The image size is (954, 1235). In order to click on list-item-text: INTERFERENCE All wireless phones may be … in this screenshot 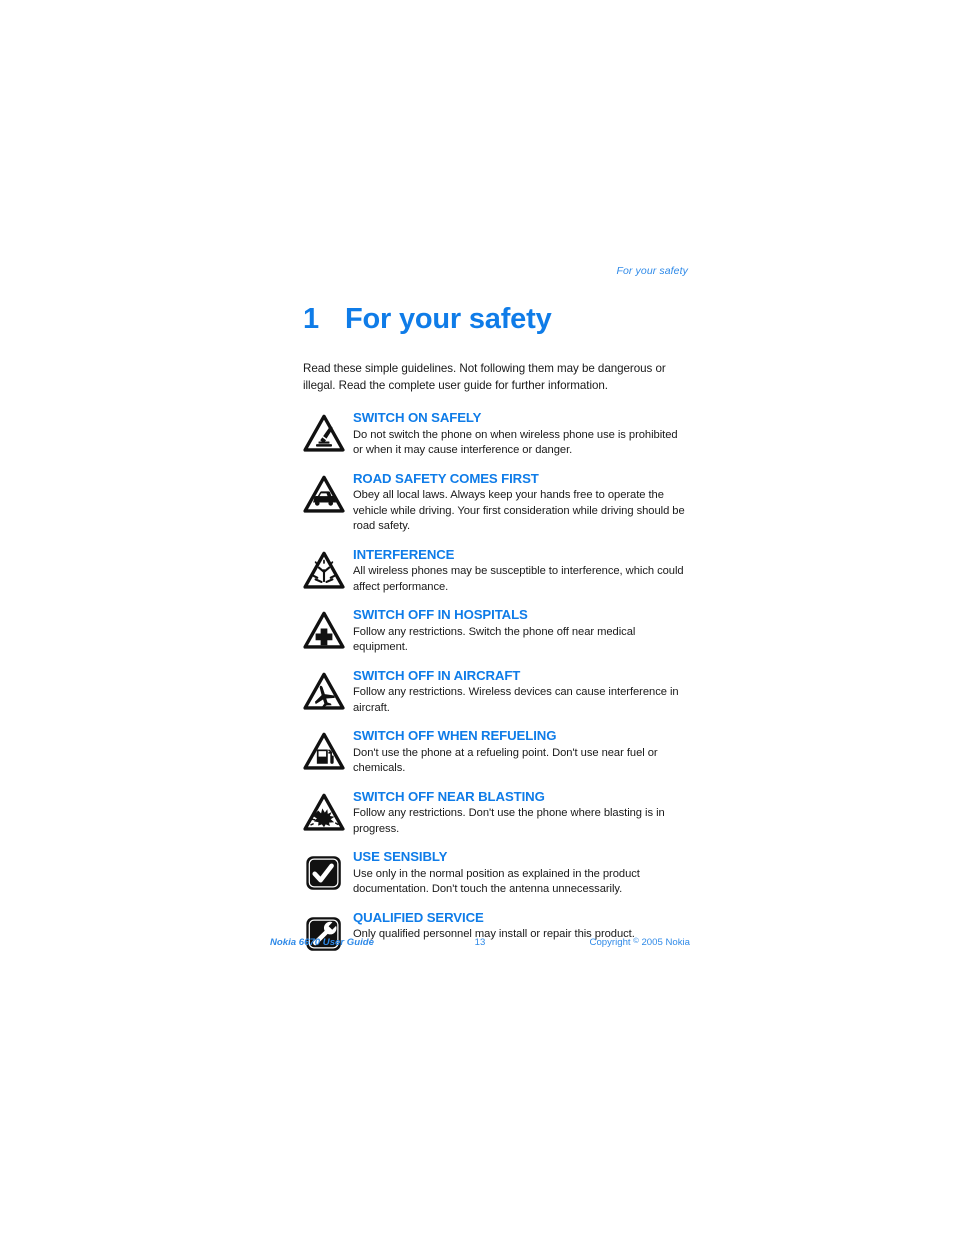, I will do `click(520, 571)`.